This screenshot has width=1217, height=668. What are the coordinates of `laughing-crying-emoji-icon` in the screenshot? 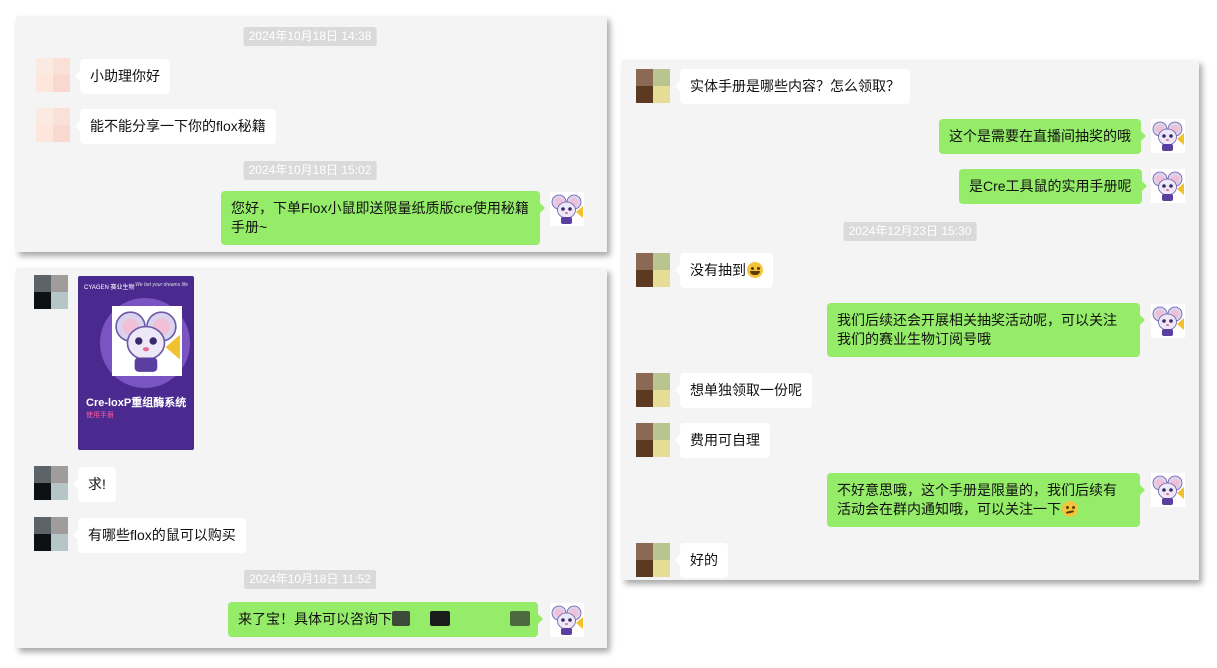 It's located at (755, 270).